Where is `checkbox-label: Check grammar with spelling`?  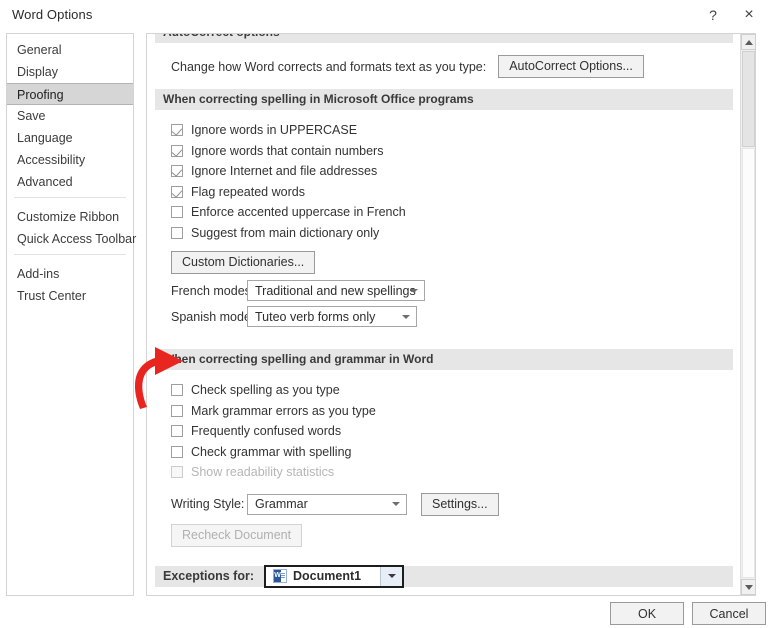
checkbox-label: Check grammar with spelling is located at coordinates (271, 451).